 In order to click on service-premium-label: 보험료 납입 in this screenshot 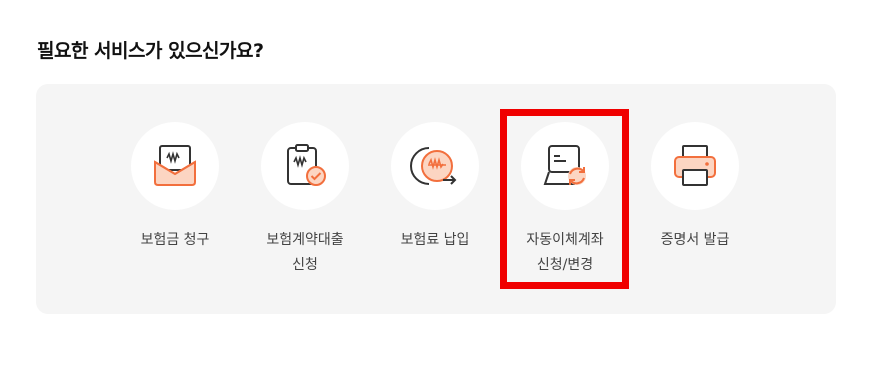, I will do `click(435, 240)`.